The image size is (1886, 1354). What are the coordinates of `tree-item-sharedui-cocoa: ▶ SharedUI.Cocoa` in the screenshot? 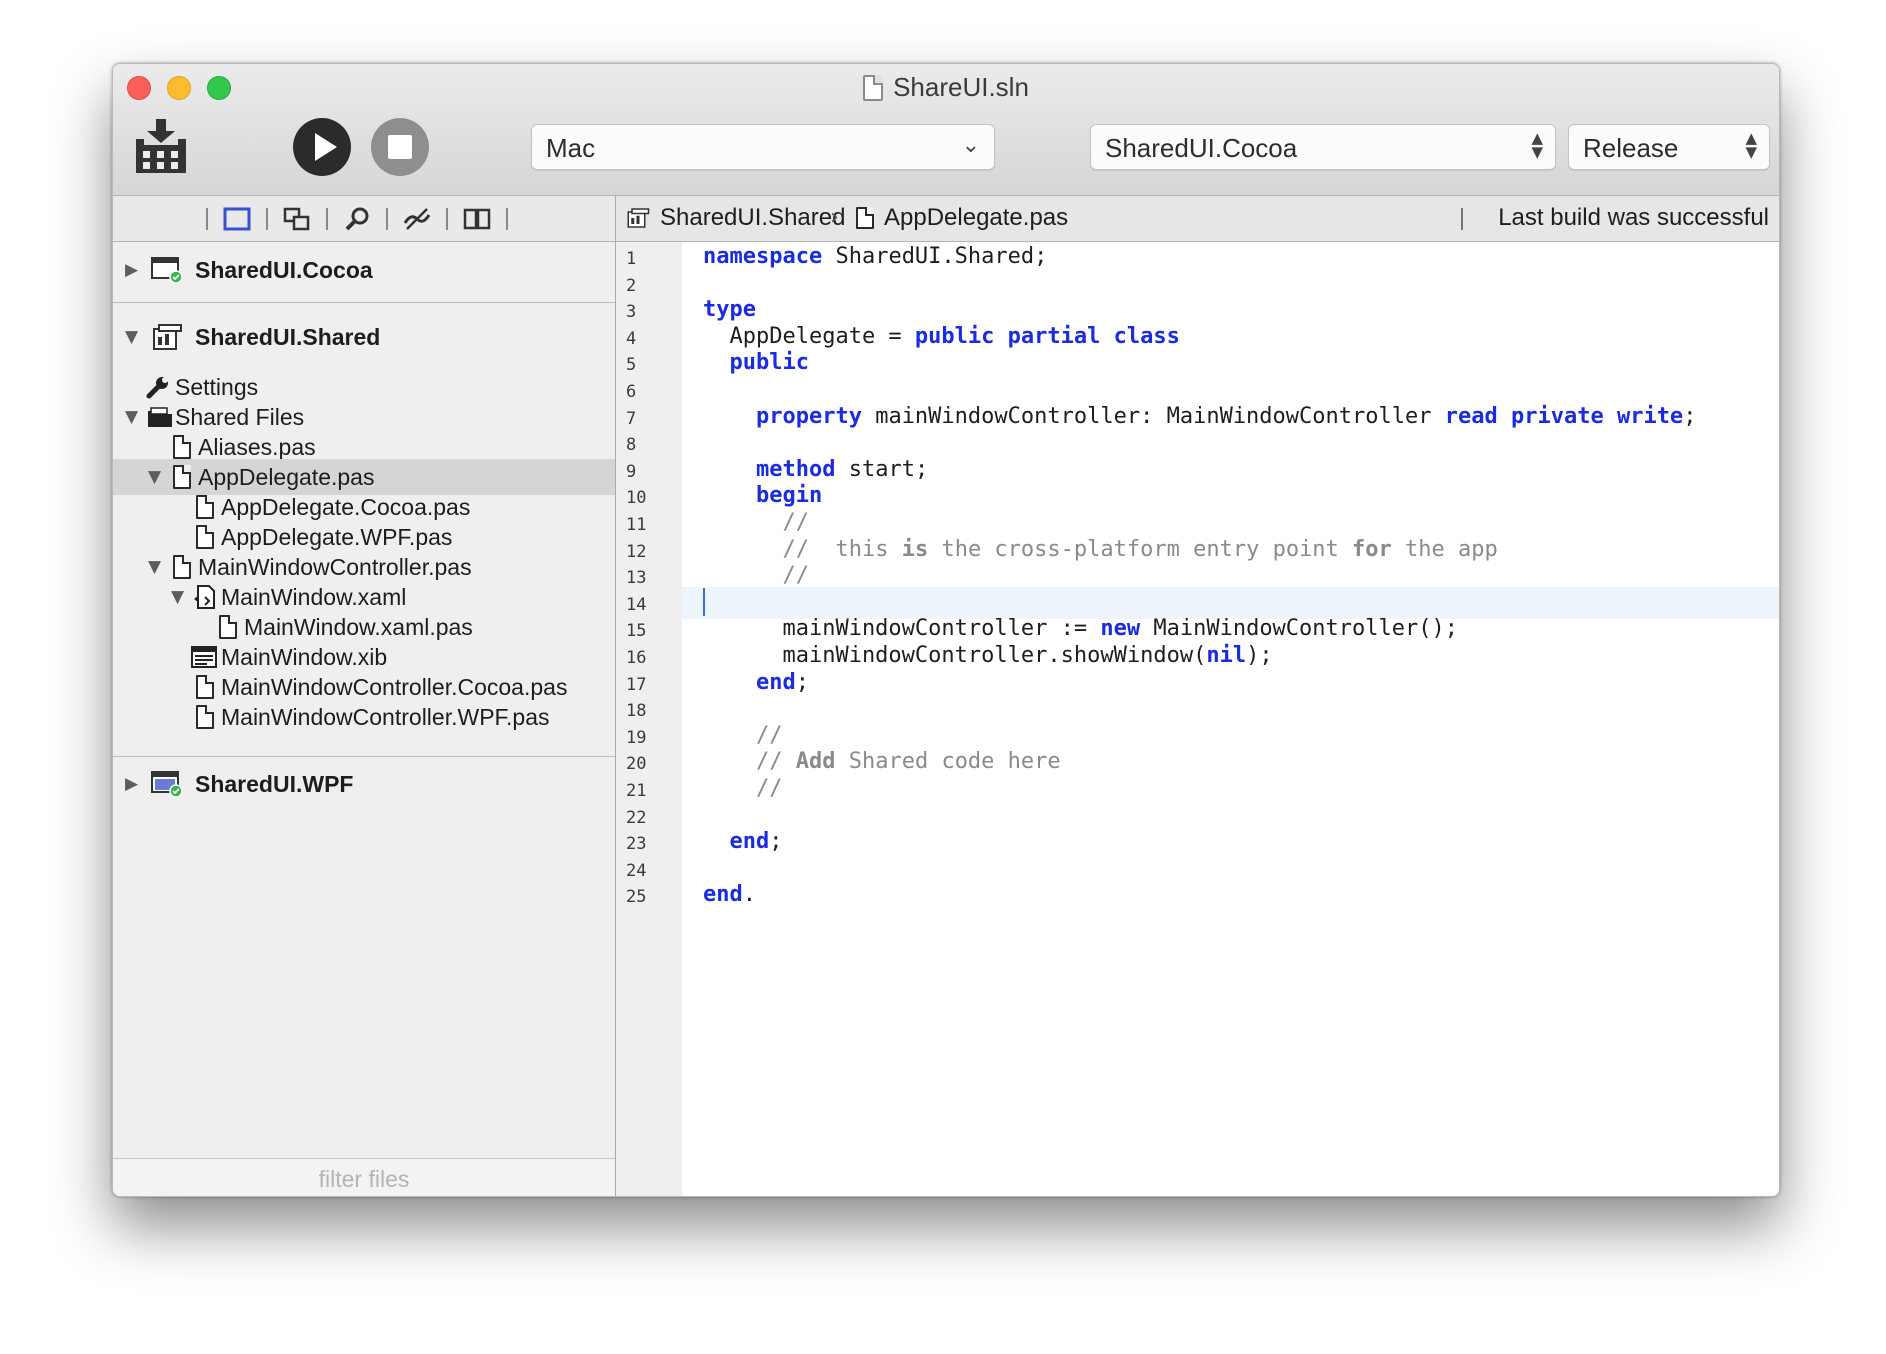 It's located at (364, 270).